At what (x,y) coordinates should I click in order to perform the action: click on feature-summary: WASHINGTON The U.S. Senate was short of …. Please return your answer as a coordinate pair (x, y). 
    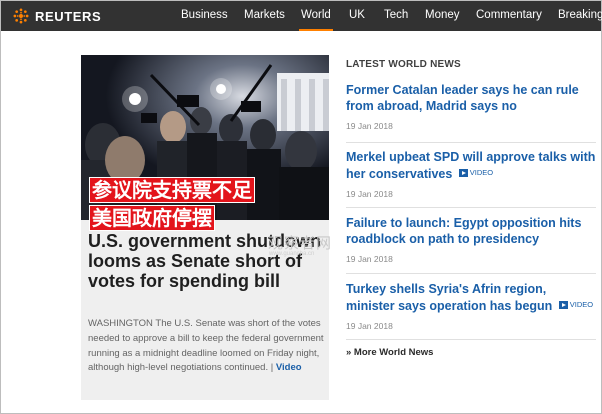
    Looking at the image, I should click on (206, 346).